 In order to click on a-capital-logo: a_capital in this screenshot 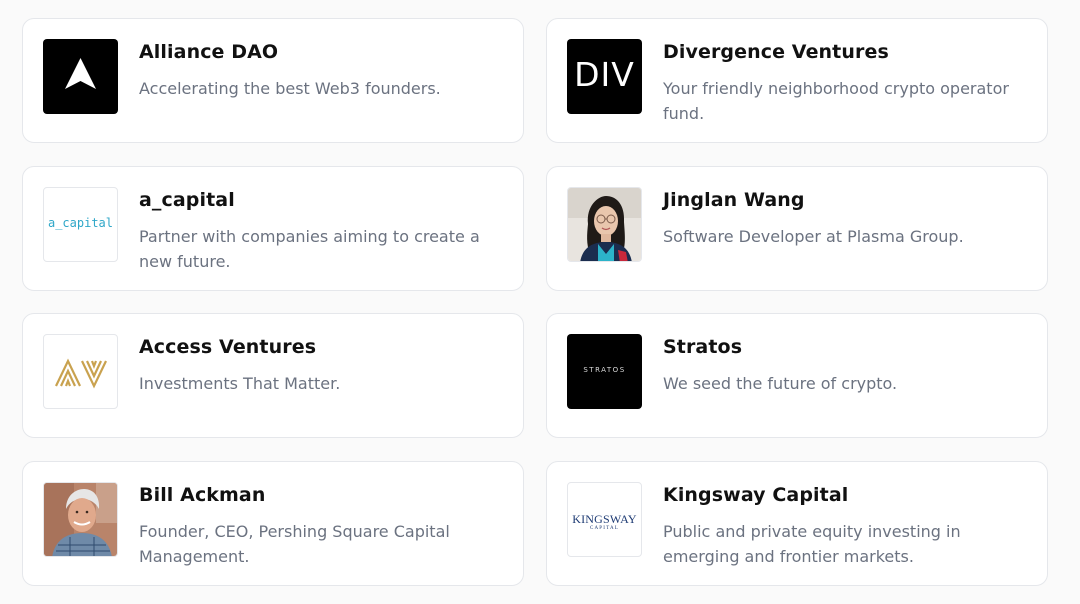, I will do `click(80, 224)`.